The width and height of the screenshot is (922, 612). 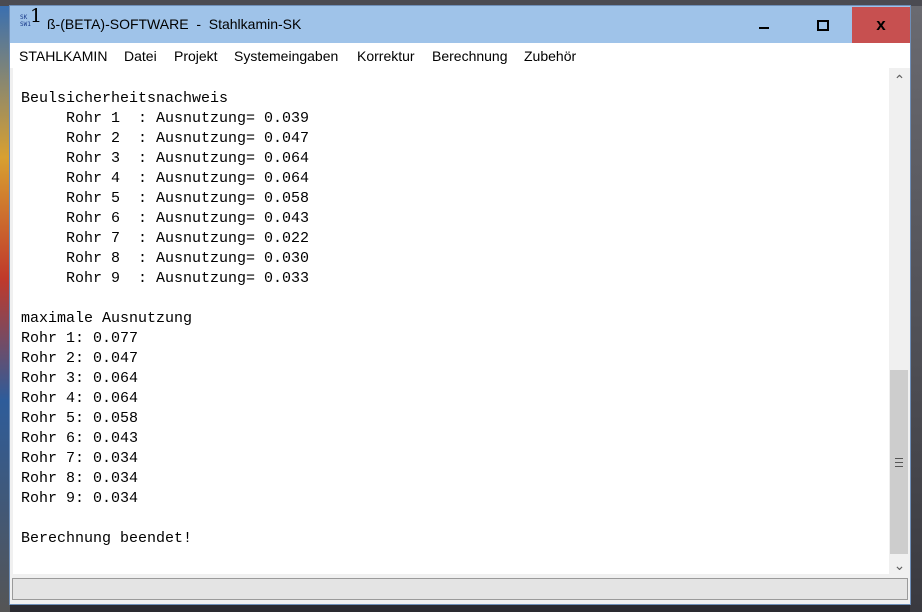 I want to click on output-line: Rohr 7 : Ausnutzung= 0.022, so click(x=165, y=238).